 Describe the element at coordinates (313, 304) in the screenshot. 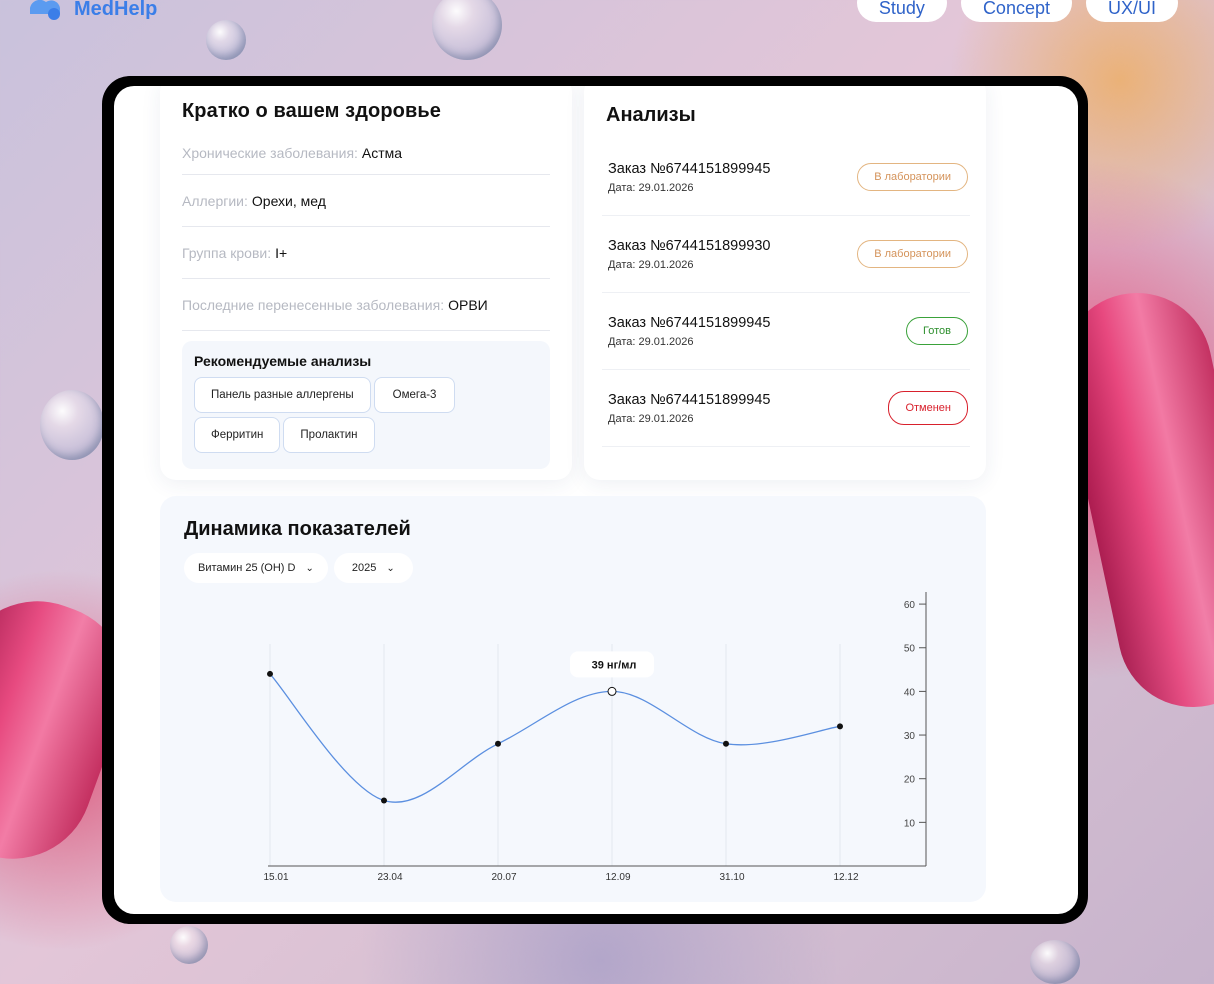

I see `health-row-label: Последние перенесенные заболевания:` at that location.